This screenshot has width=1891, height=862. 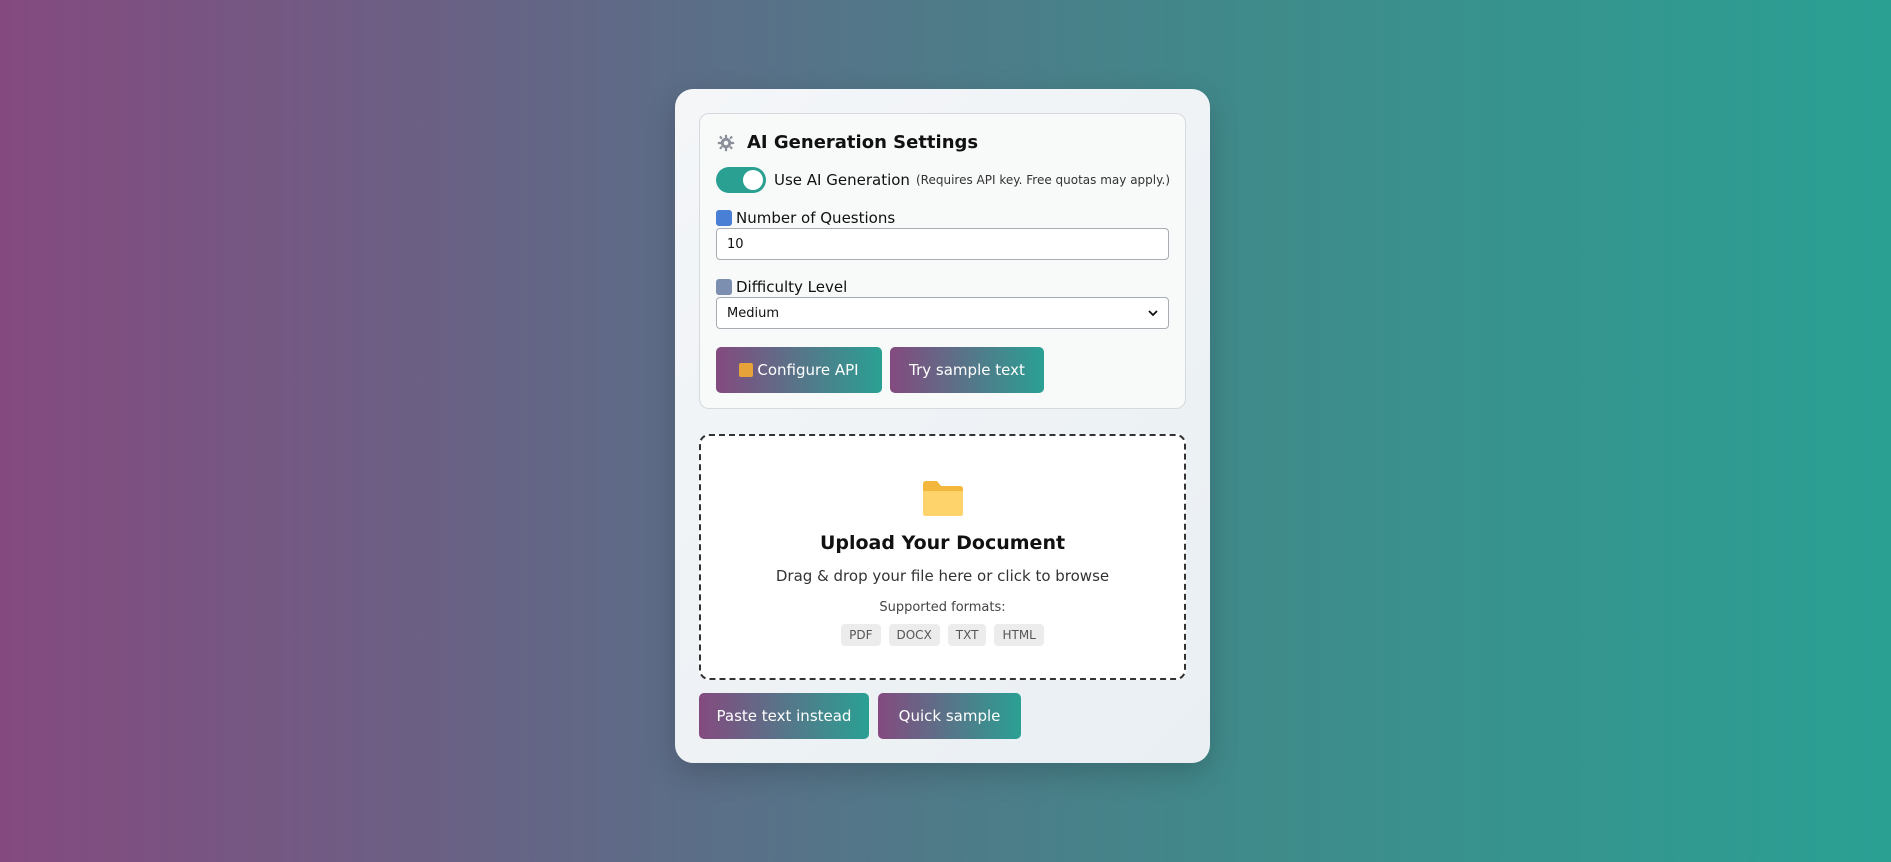 I want to click on settings-title: AI Generation Settings, so click(x=847, y=142).